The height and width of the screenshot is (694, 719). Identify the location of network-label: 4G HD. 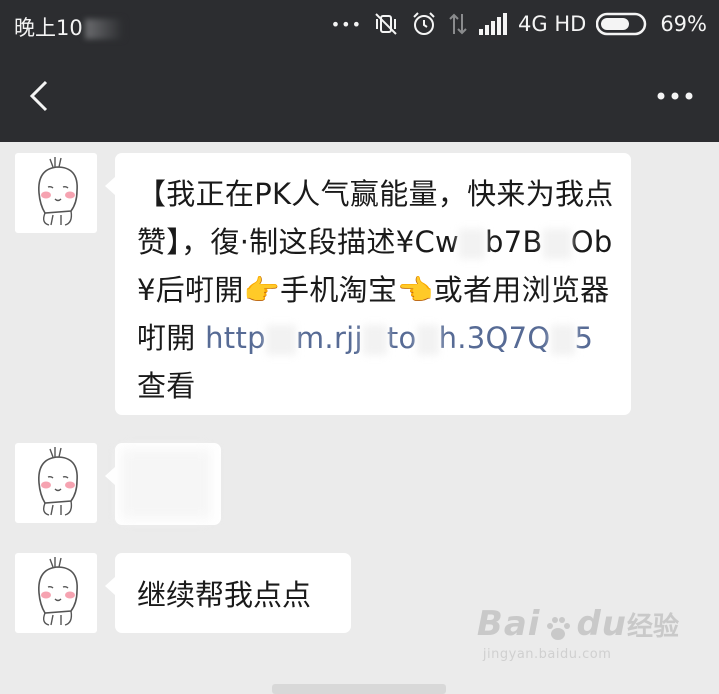
(552, 24).